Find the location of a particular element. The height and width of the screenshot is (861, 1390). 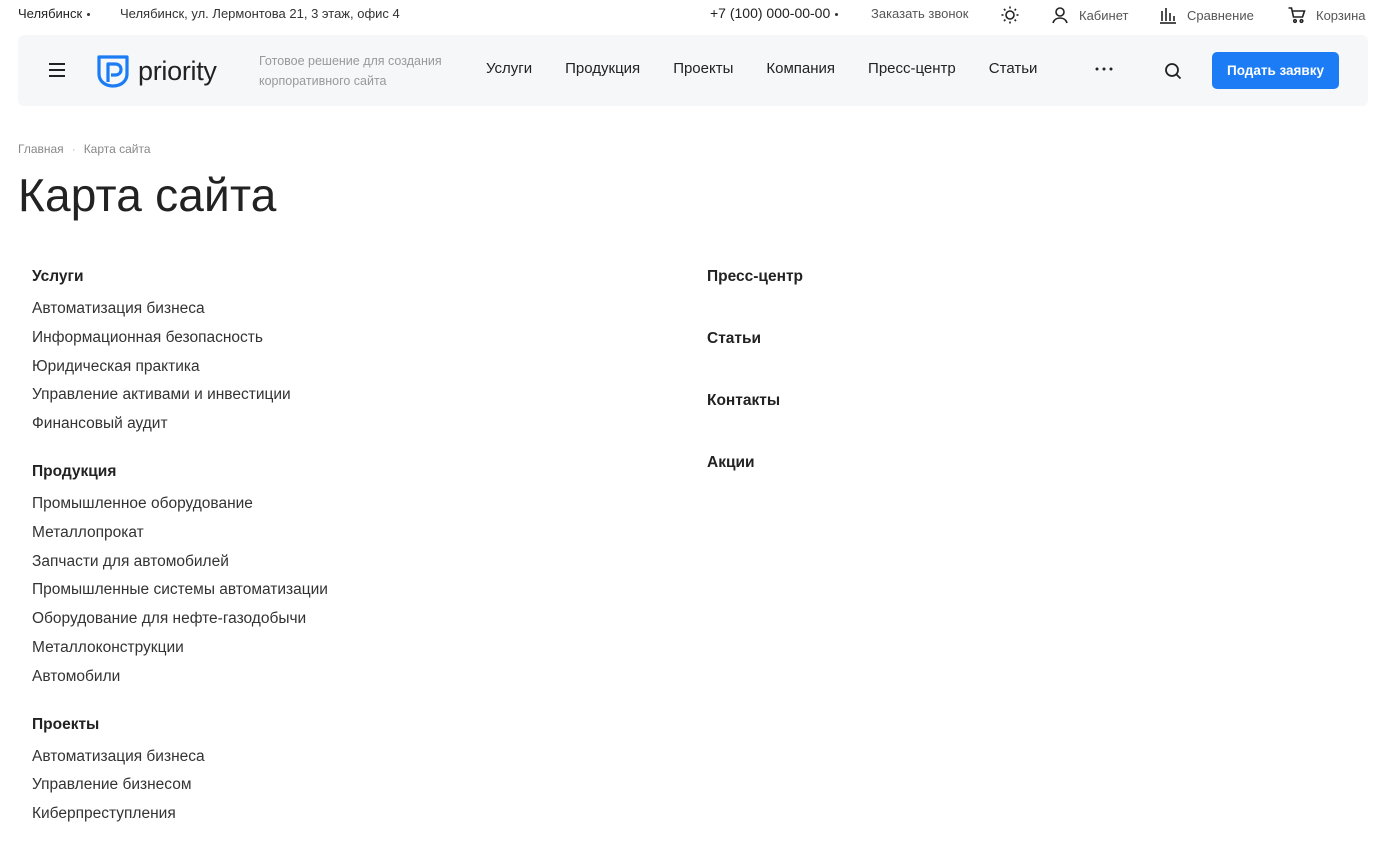

logo: priority is located at coordinates (156, 71).